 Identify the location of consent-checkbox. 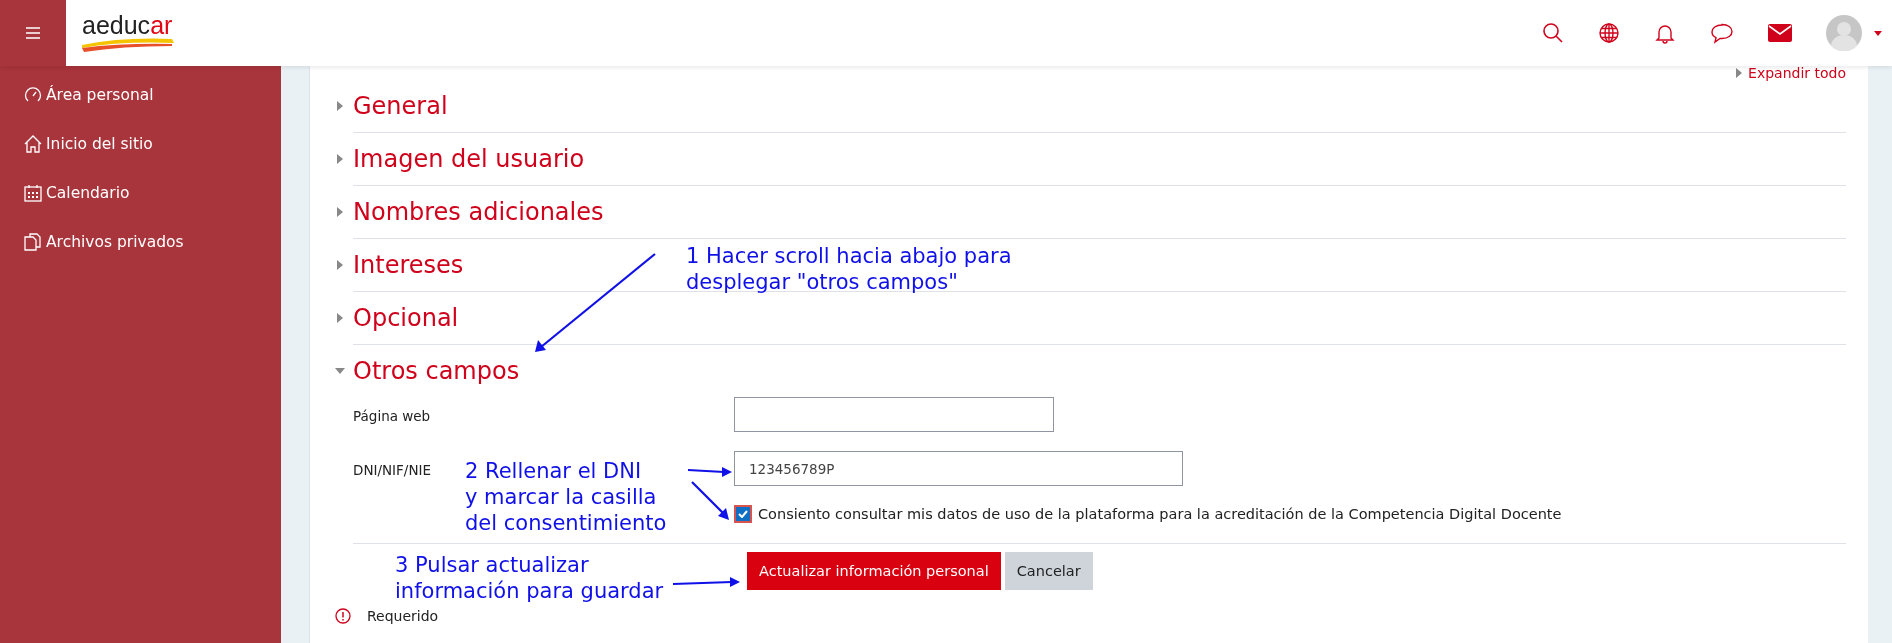
(743, 514).